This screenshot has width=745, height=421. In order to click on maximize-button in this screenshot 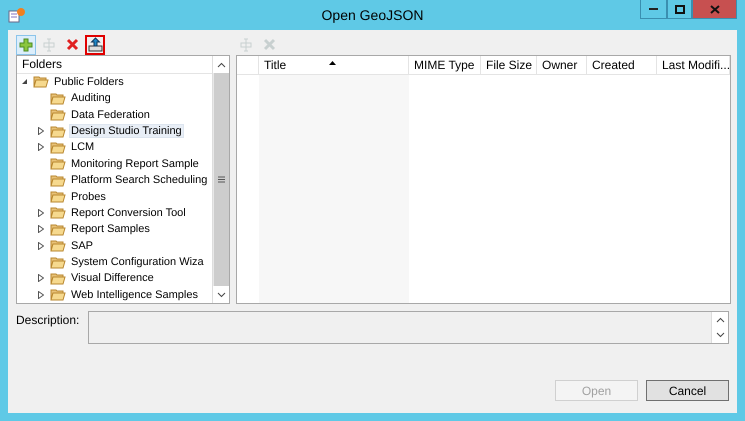, I will do `click(679, 9)`.